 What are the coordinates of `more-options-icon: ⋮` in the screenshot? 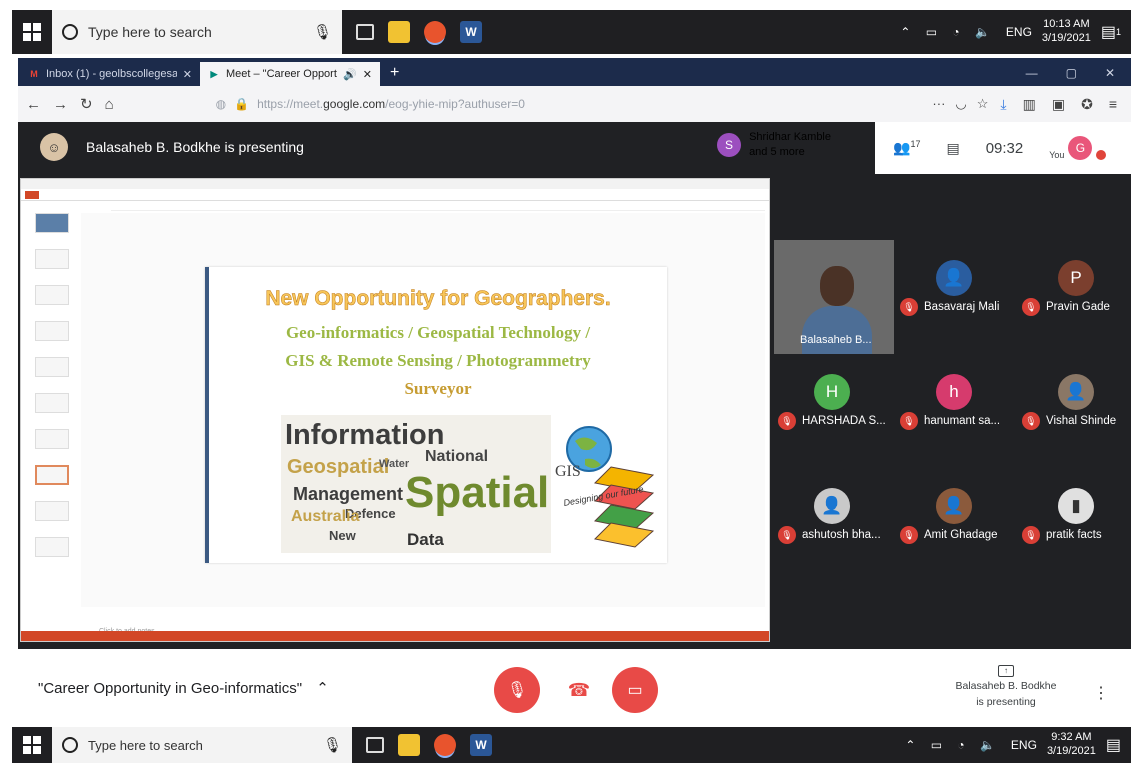 It's located at (1101, 693).